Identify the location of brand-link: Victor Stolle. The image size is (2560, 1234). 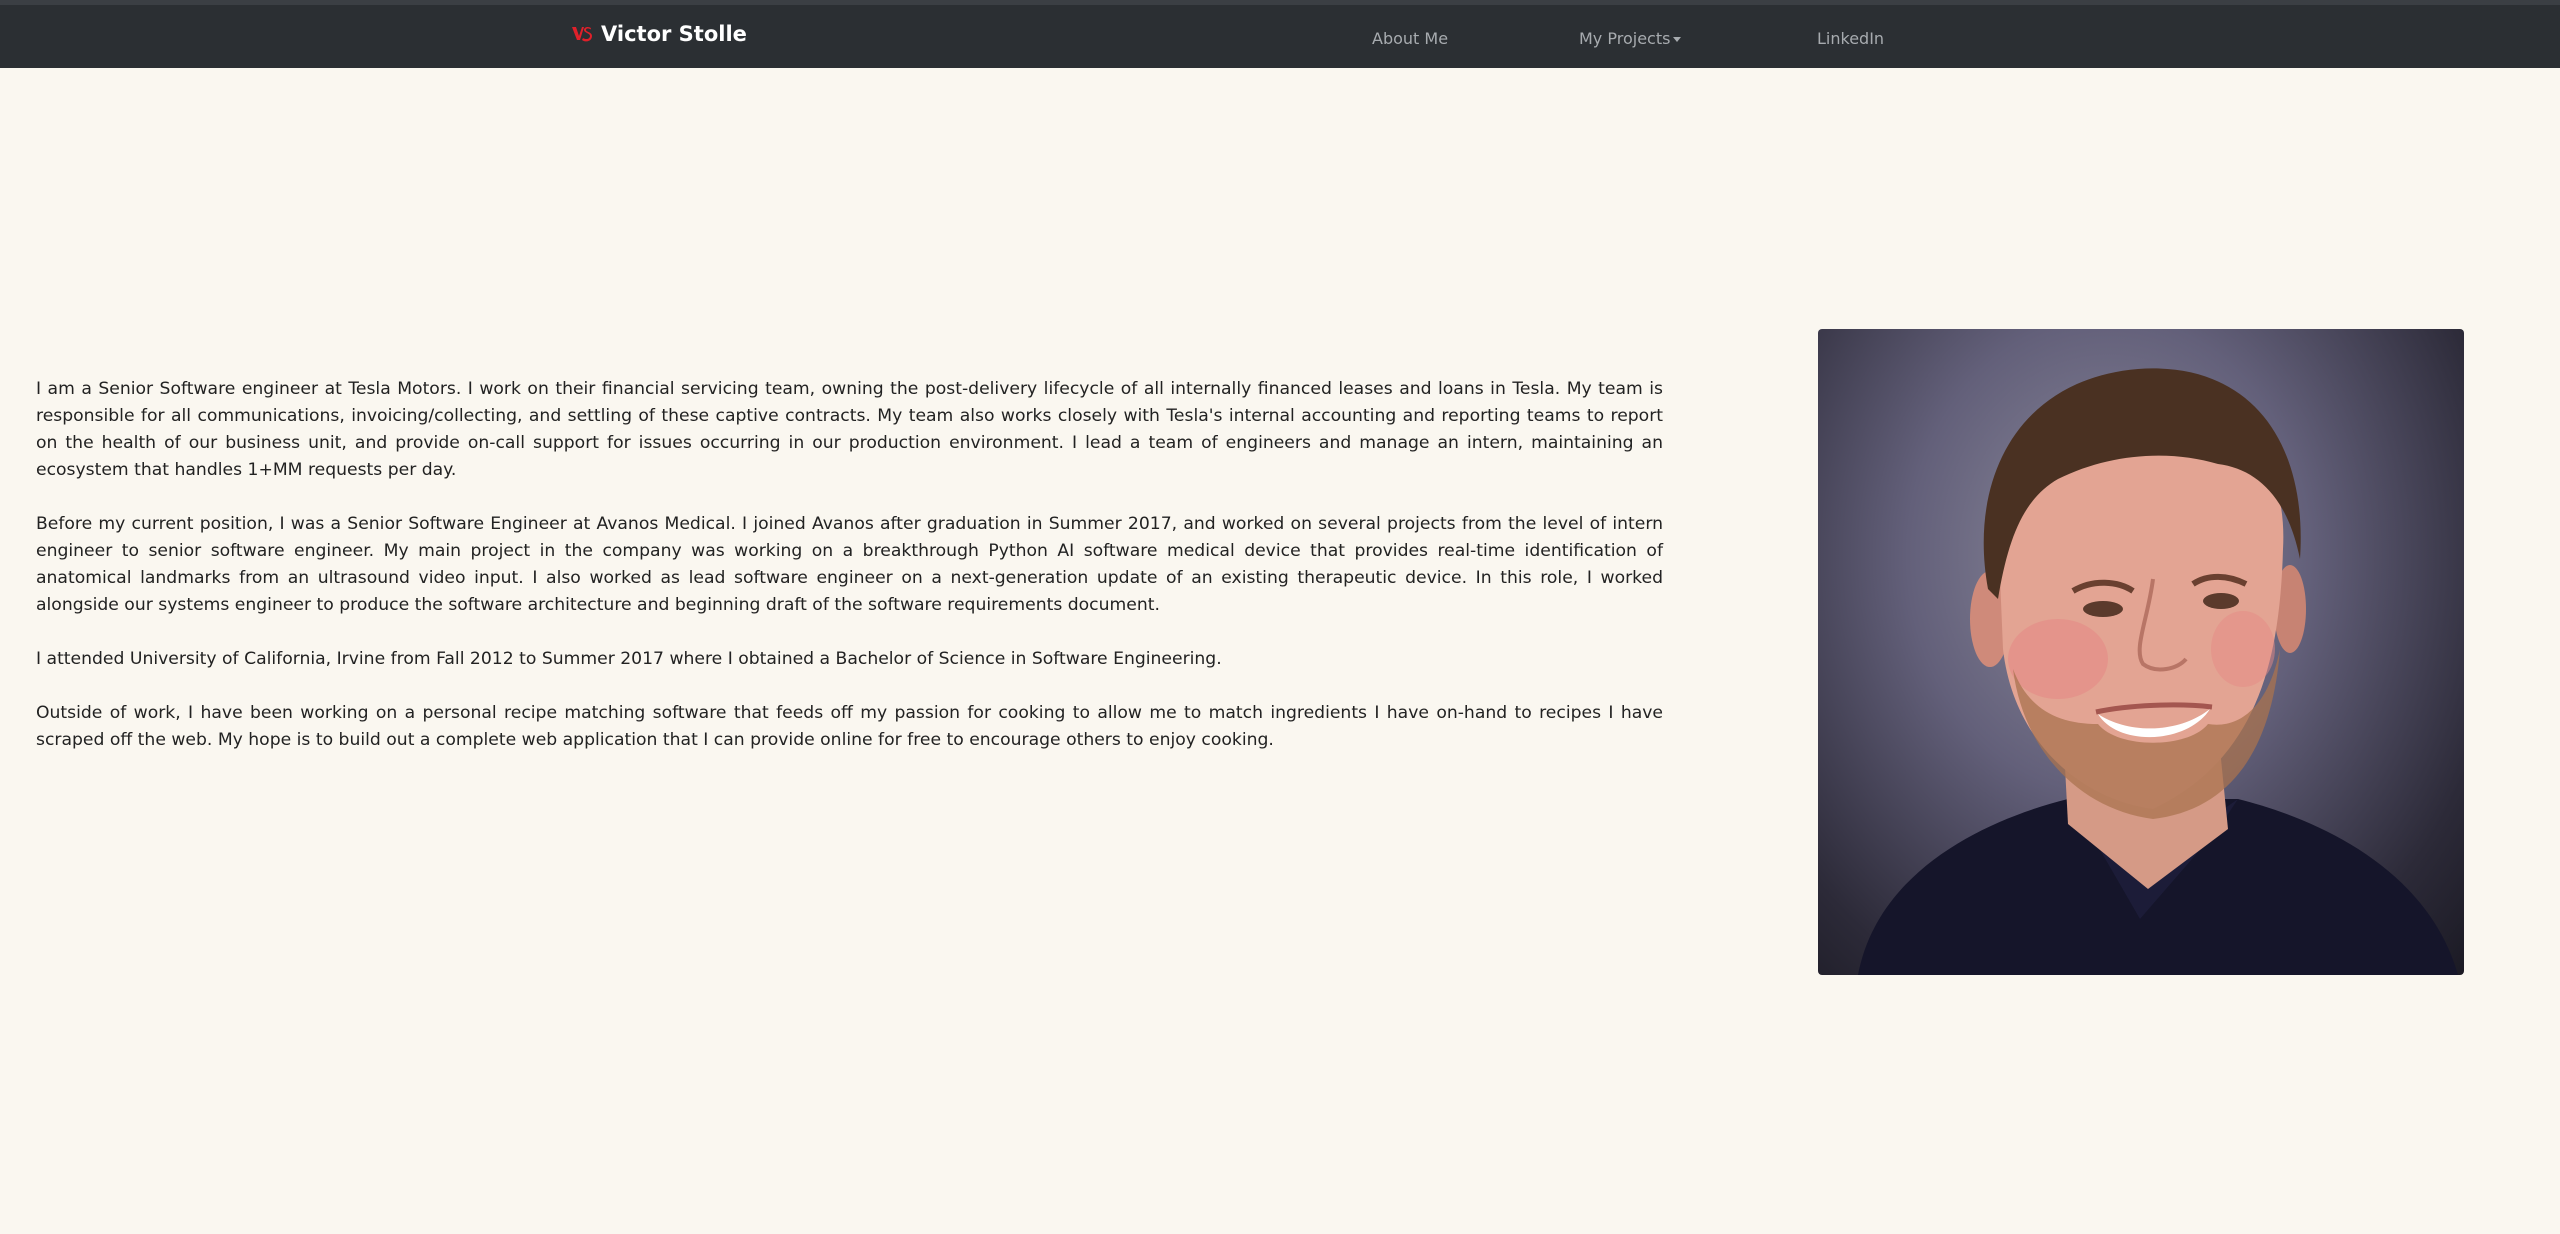
(659, 34).